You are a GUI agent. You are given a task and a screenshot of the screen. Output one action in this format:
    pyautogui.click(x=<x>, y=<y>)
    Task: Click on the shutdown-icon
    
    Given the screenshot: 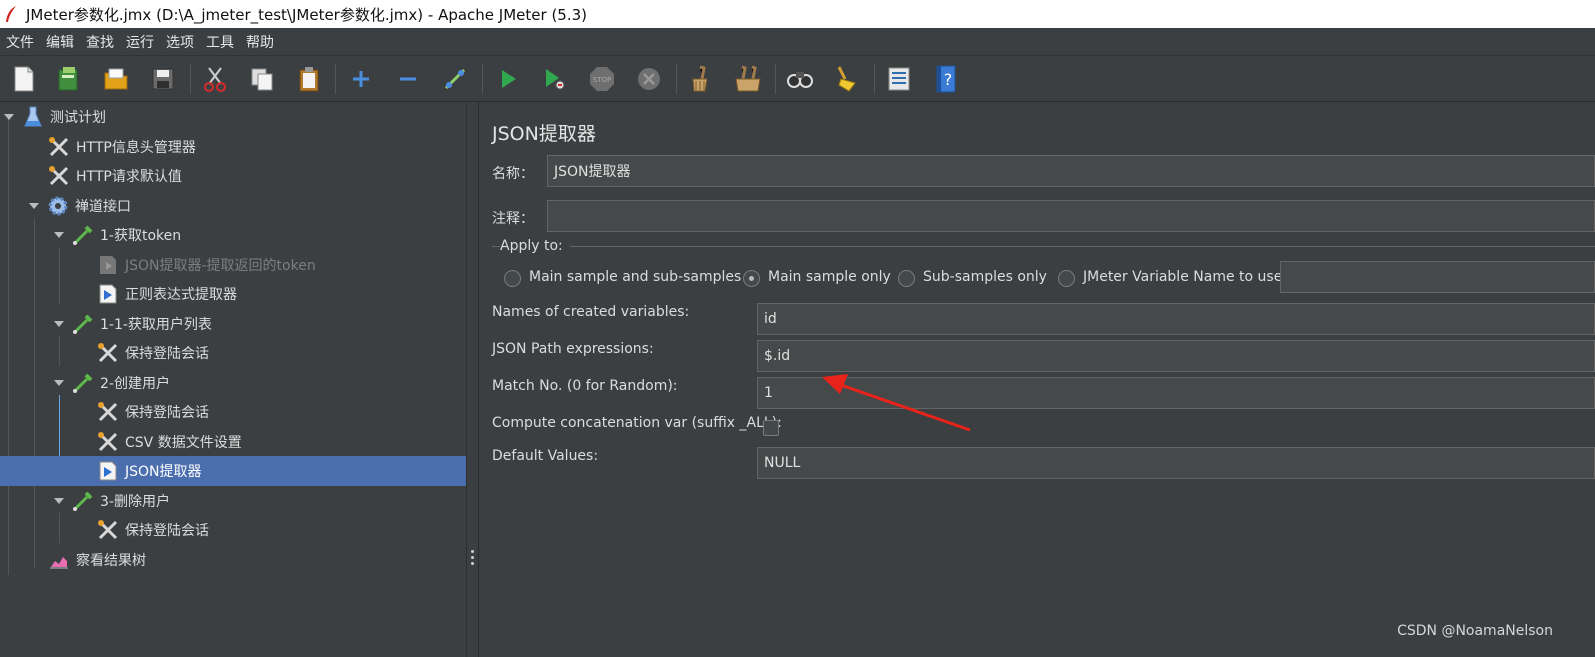 What is the action you would take?
    pyautogui.click(x=649, y=79)
    